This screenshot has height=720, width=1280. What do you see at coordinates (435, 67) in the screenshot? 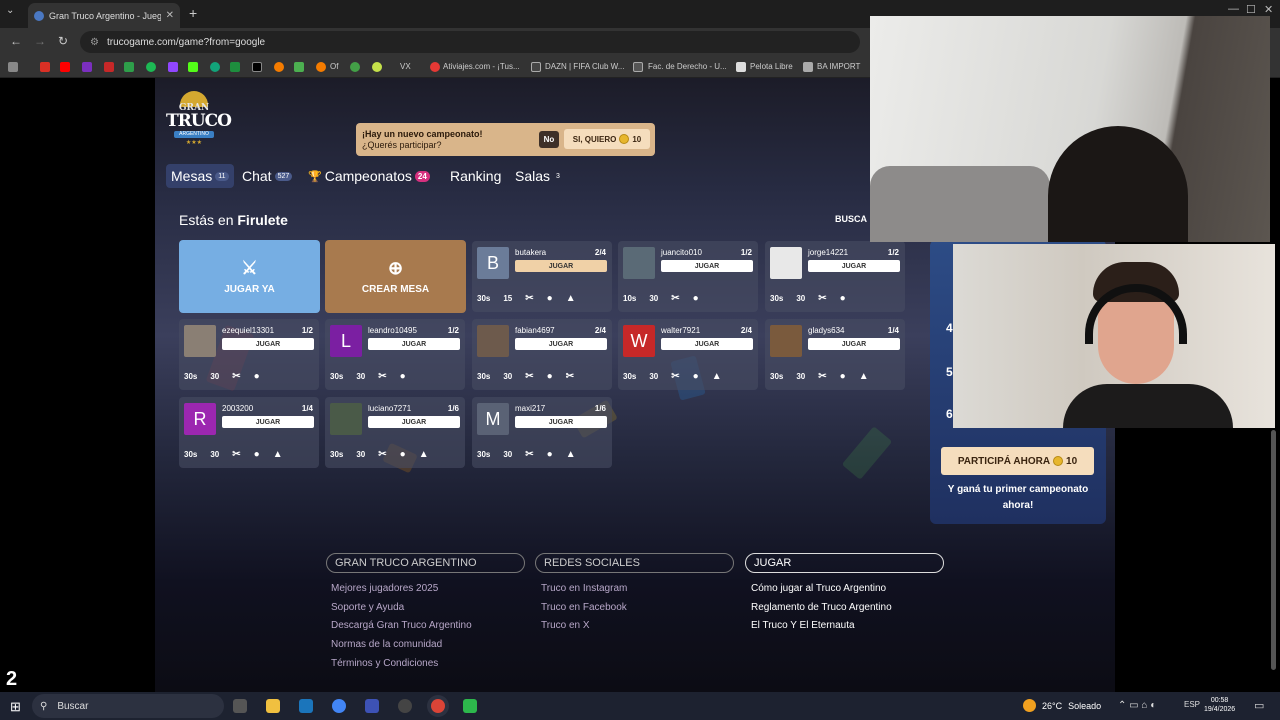
I see `bookmark-ativiajes-icon` at bounding box center [435, 67].